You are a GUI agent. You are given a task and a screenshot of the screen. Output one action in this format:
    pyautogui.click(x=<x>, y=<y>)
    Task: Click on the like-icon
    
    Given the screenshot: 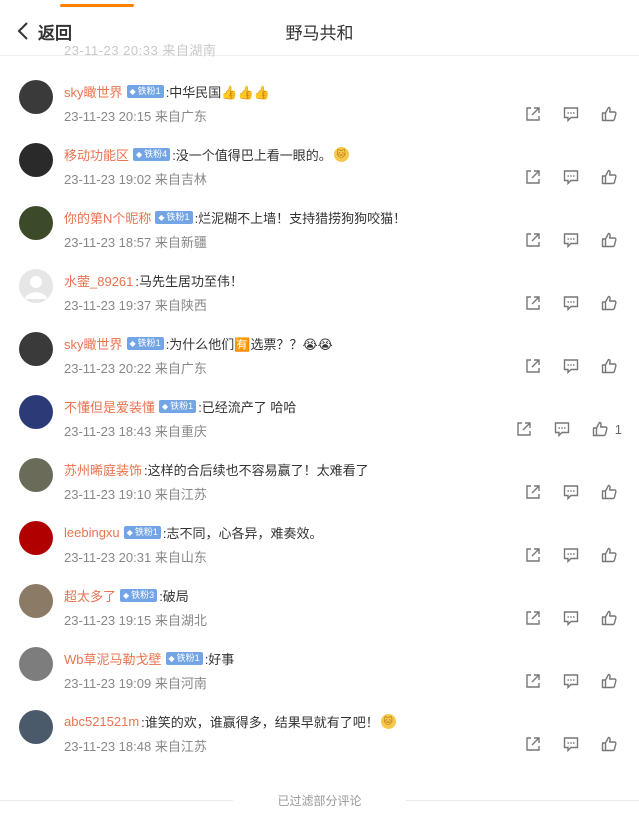 What is the action you would take?
    pyautogui.click(x=609, y=744)
    